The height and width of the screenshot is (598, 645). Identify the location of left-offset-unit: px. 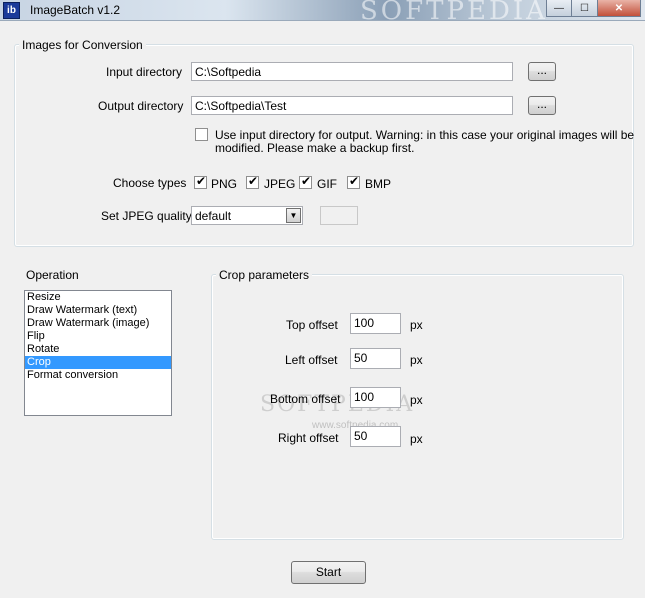
(416, 360).